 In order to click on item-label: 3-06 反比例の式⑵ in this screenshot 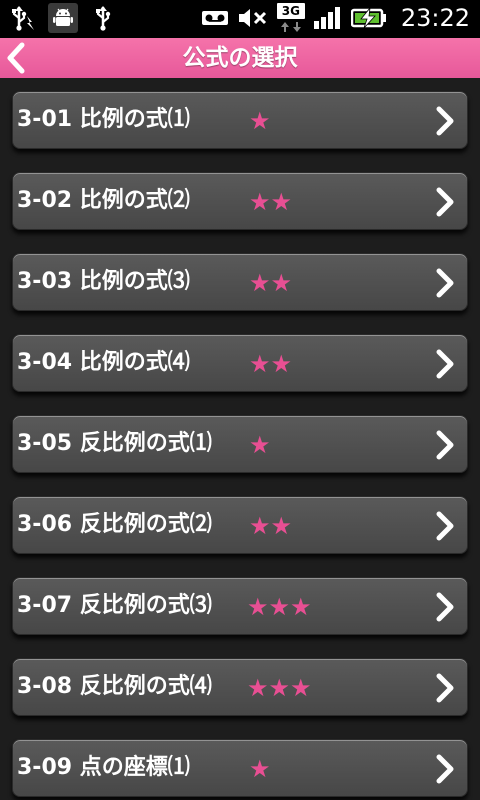, I will do `click(114, 524)`.